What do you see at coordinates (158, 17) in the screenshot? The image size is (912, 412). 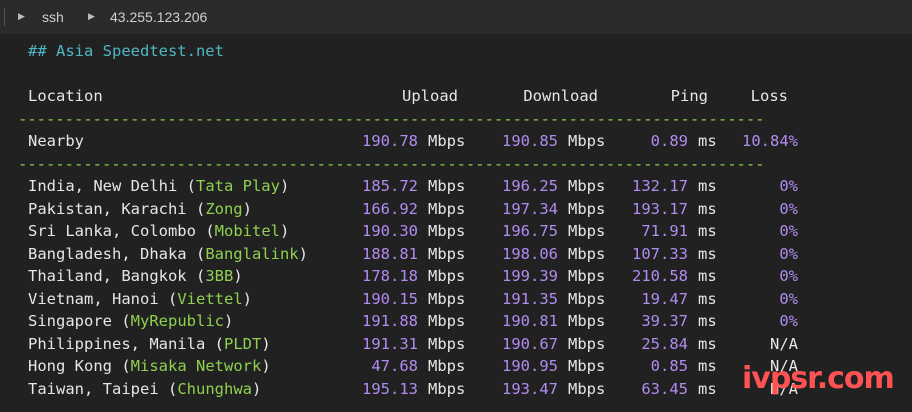 I see `tab-host: 43.255.123.206` at bounding box center [158, 17].